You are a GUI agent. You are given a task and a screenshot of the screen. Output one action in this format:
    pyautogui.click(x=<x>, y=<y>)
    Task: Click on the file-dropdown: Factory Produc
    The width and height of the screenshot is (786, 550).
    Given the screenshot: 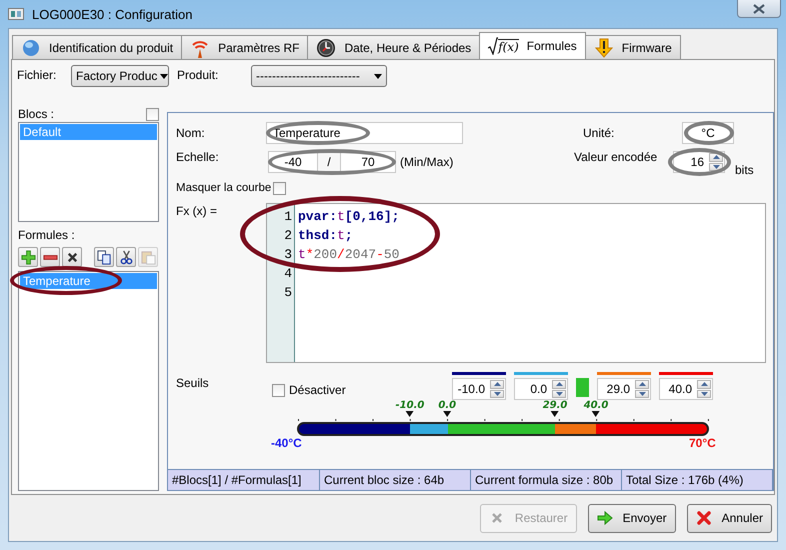 What is the action you would take?
    pyautogui.click(x=120, y=76)
    